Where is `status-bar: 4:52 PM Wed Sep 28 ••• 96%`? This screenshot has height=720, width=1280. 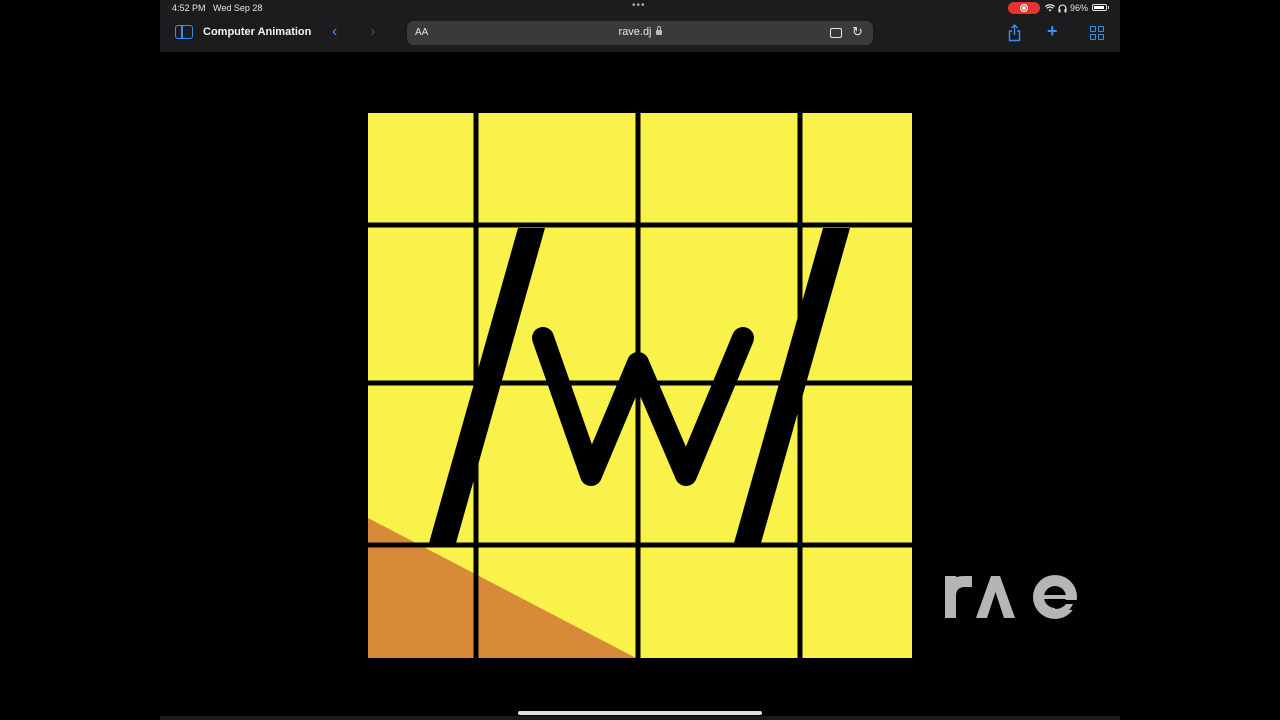 status-bar: 4:52 PM Wed Sep 28 ••• 96% is located at coordinates (640, 8).